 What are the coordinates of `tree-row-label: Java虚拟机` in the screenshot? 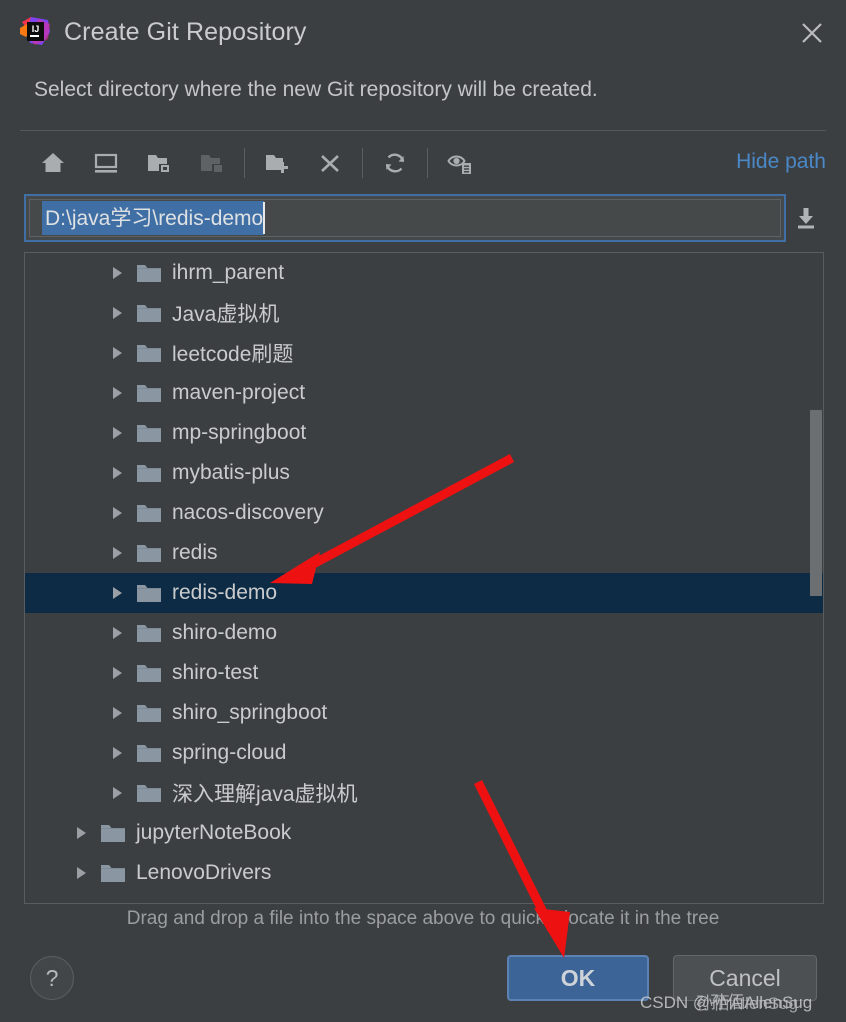 It's located at (226, 314).